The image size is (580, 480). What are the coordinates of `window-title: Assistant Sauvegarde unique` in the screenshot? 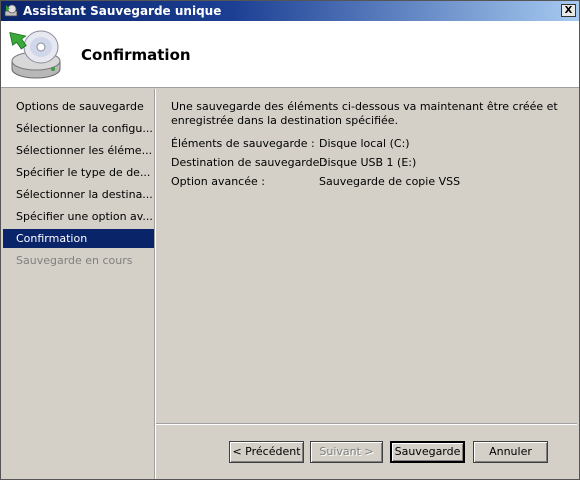 It's located at (122, 11).